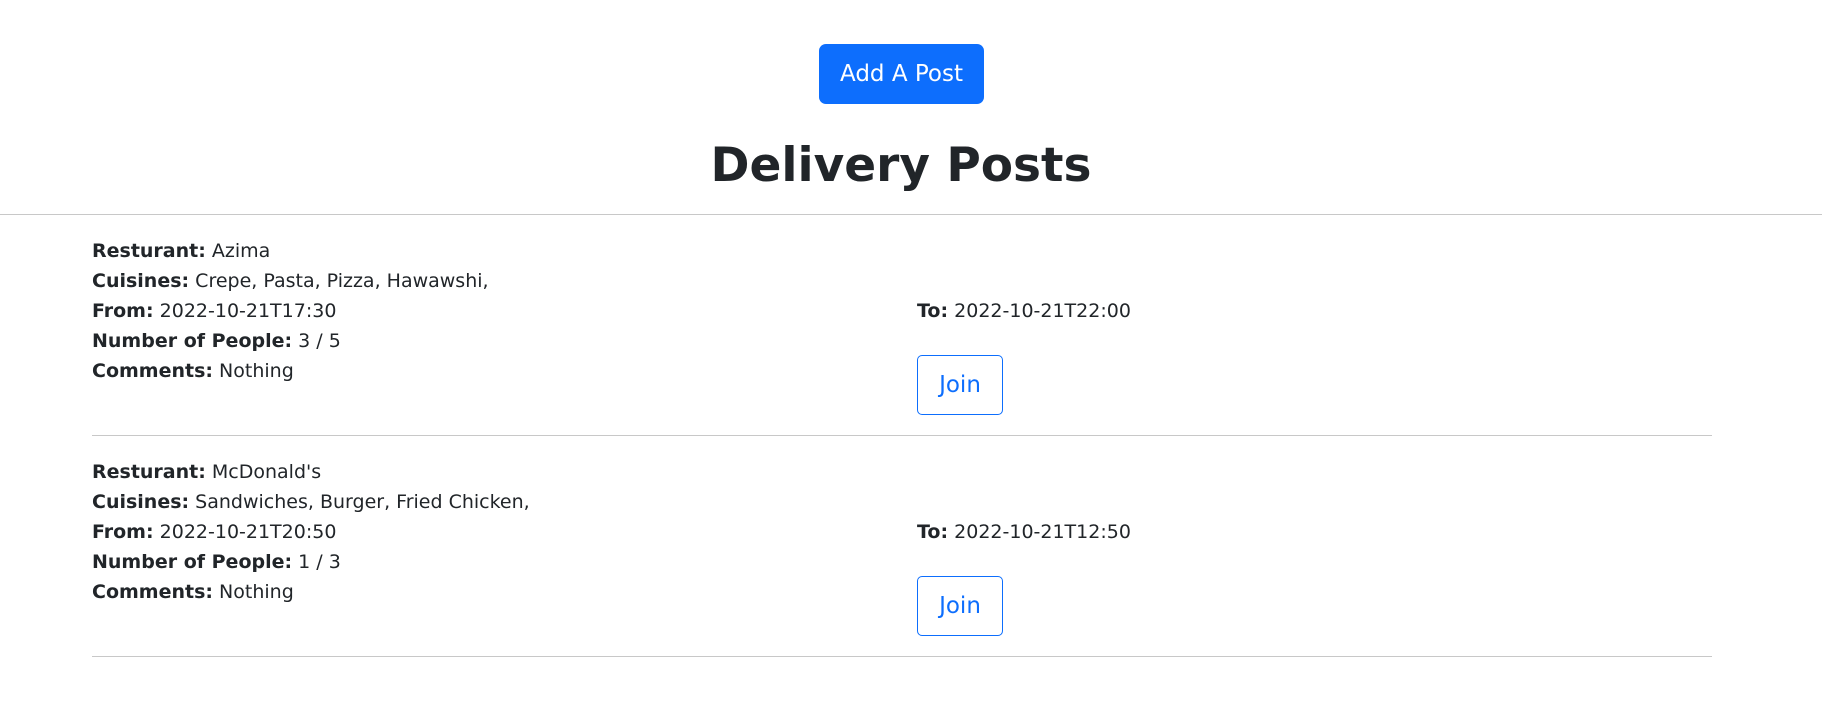 Image resolution: width=1822 pixels, height=712 pixels. Describe the element at coordinates (266, 472) in the screenshot. I see `restaurant-value: McDonald's` at that location.